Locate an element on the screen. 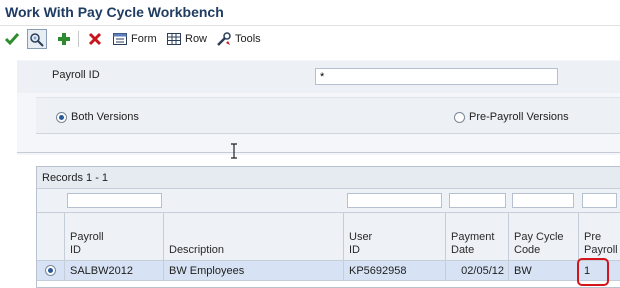 The width and height of the screenshot is (620, 288). query-by-example-row is located at coordinates (328, 201).